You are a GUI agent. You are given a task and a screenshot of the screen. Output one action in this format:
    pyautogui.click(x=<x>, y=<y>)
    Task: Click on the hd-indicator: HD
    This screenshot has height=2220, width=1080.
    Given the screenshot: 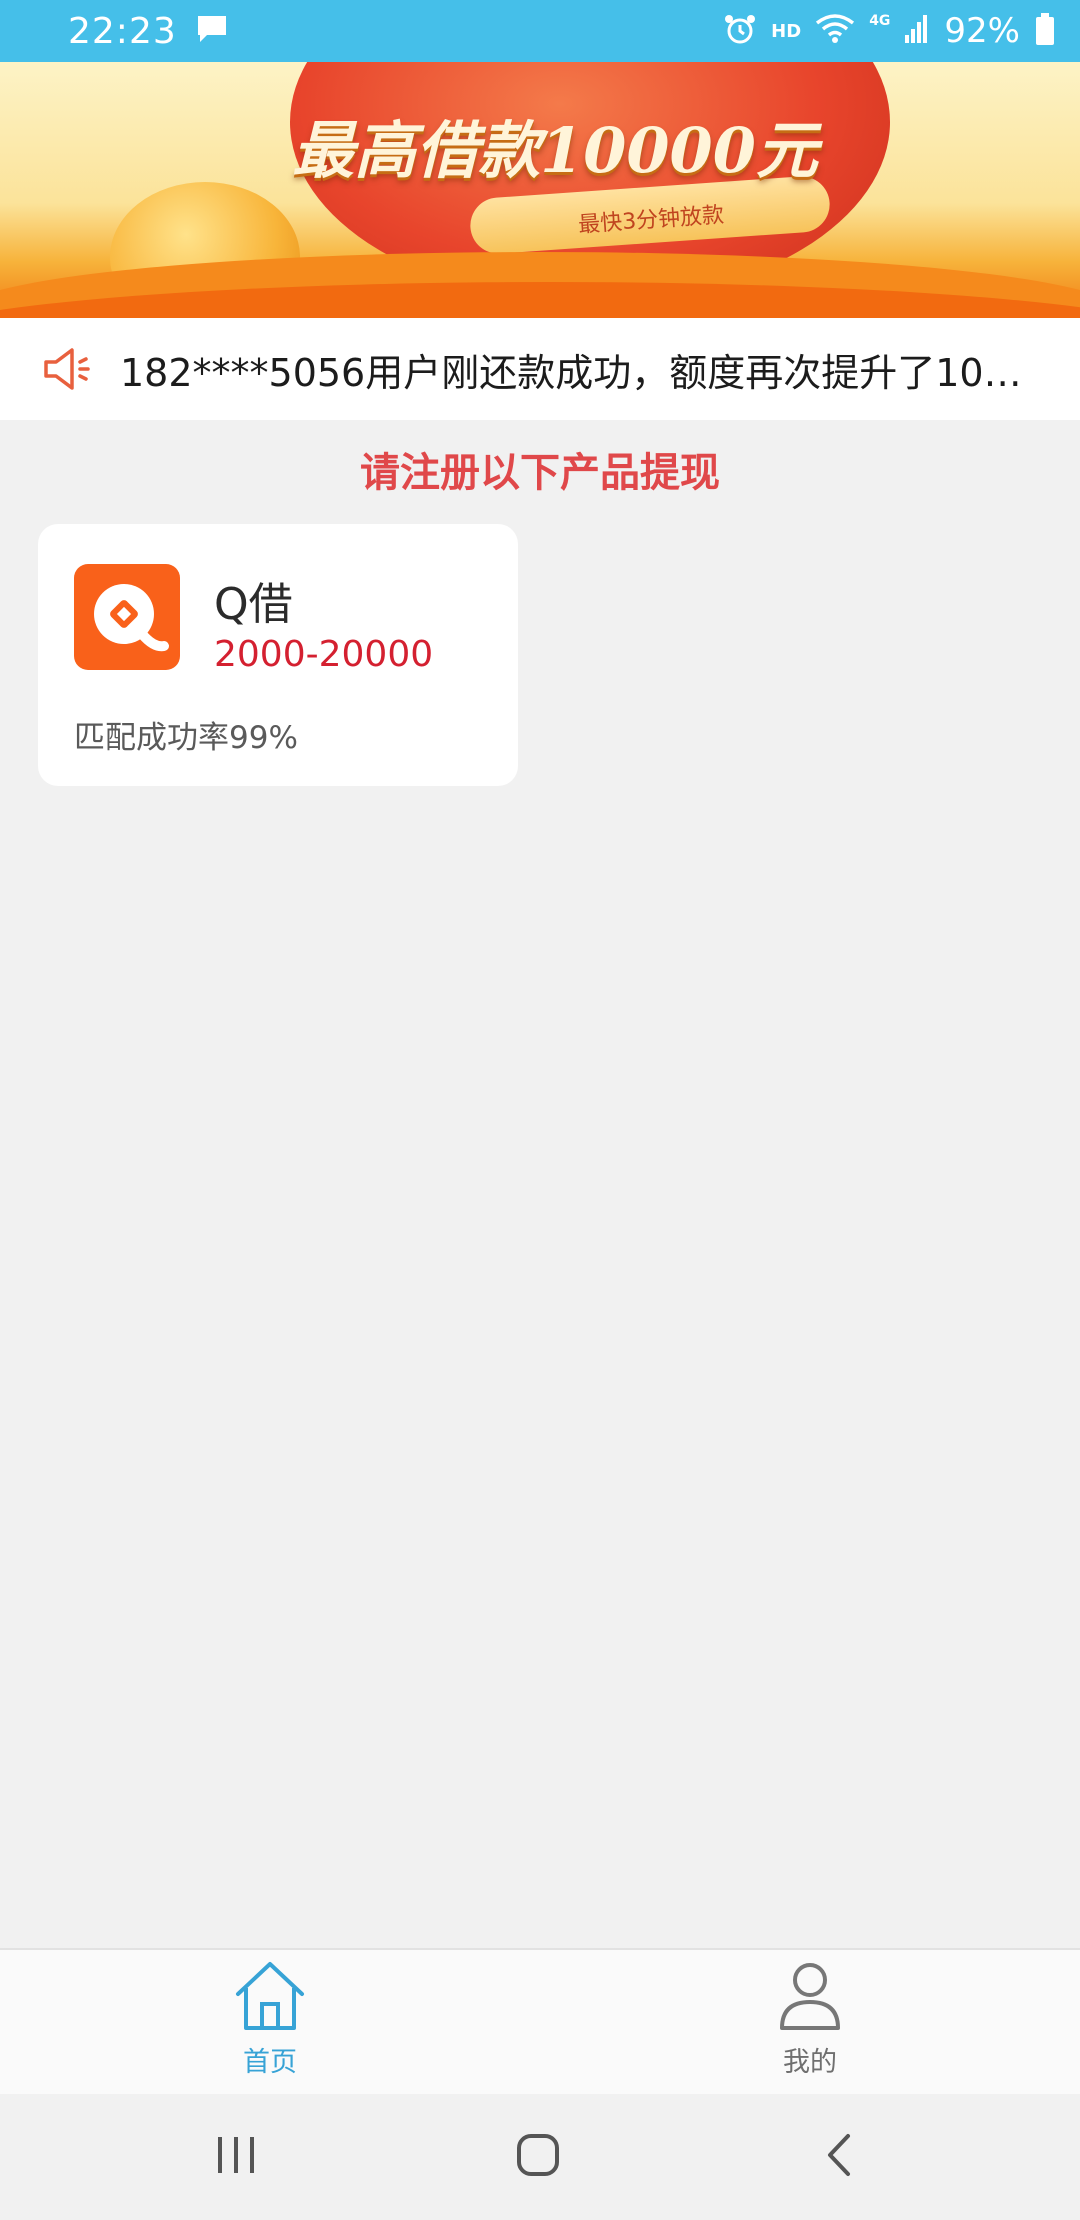 What is the action you would take?
    pyautogui.click(x=786, y=31)
    